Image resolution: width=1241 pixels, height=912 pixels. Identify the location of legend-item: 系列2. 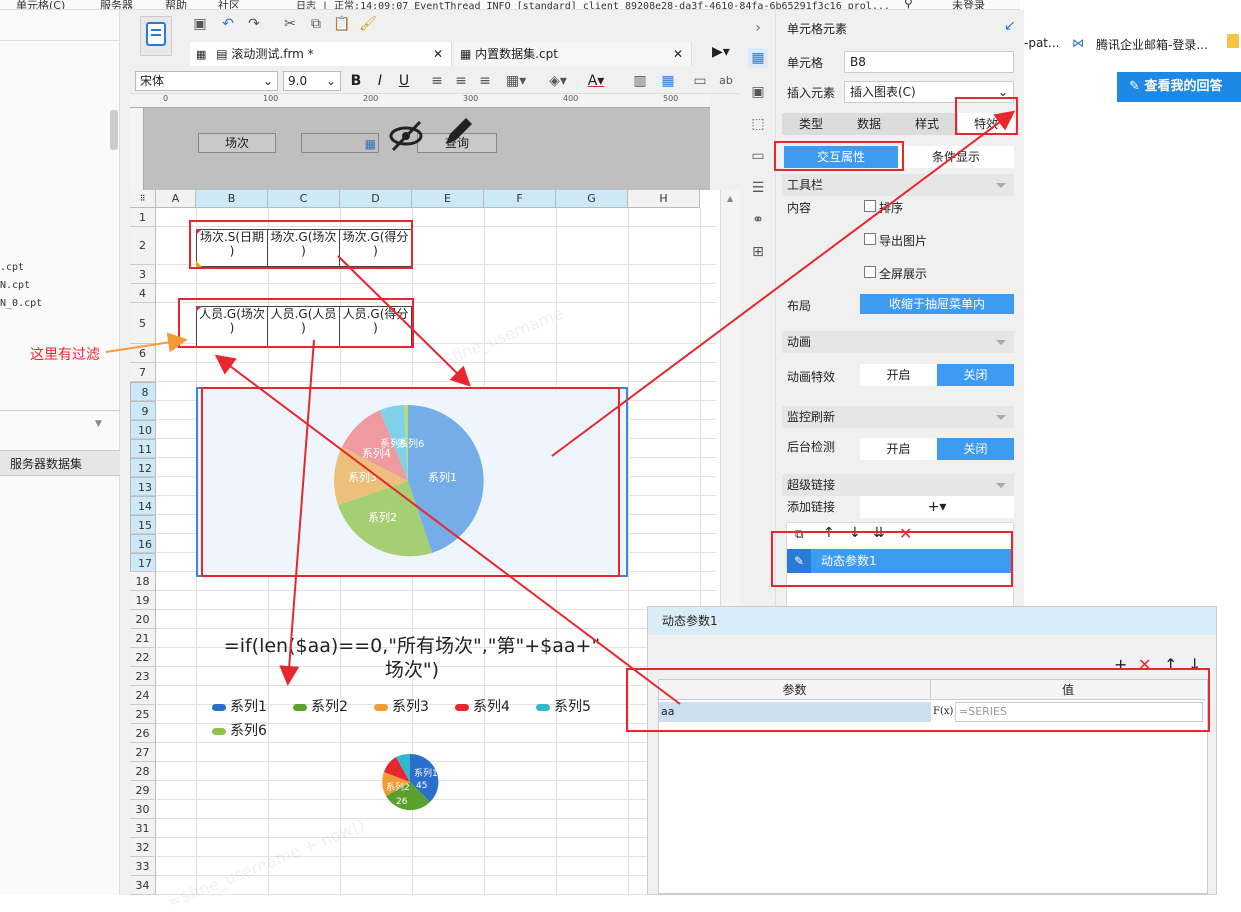
(320, 706).